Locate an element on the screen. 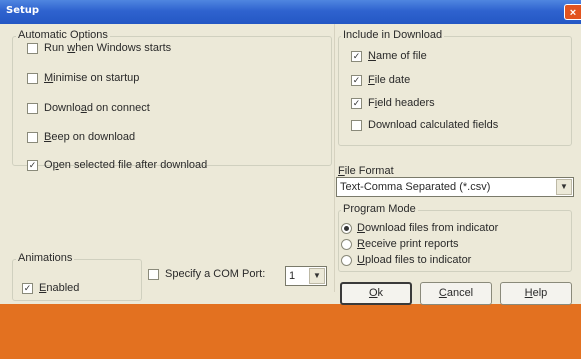 The image size is (581, 359). checkbox-label: Minimise on startup is located at coordinates (92, 78).